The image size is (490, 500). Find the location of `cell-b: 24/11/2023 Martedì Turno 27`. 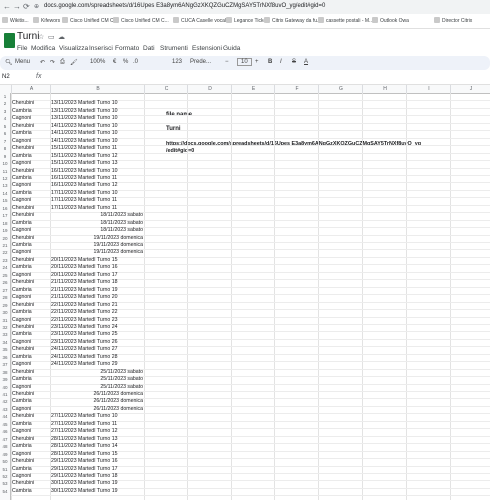

cell-b: 24/11/2023 Martedì Turno 27 is located at coordinates (97, 349).